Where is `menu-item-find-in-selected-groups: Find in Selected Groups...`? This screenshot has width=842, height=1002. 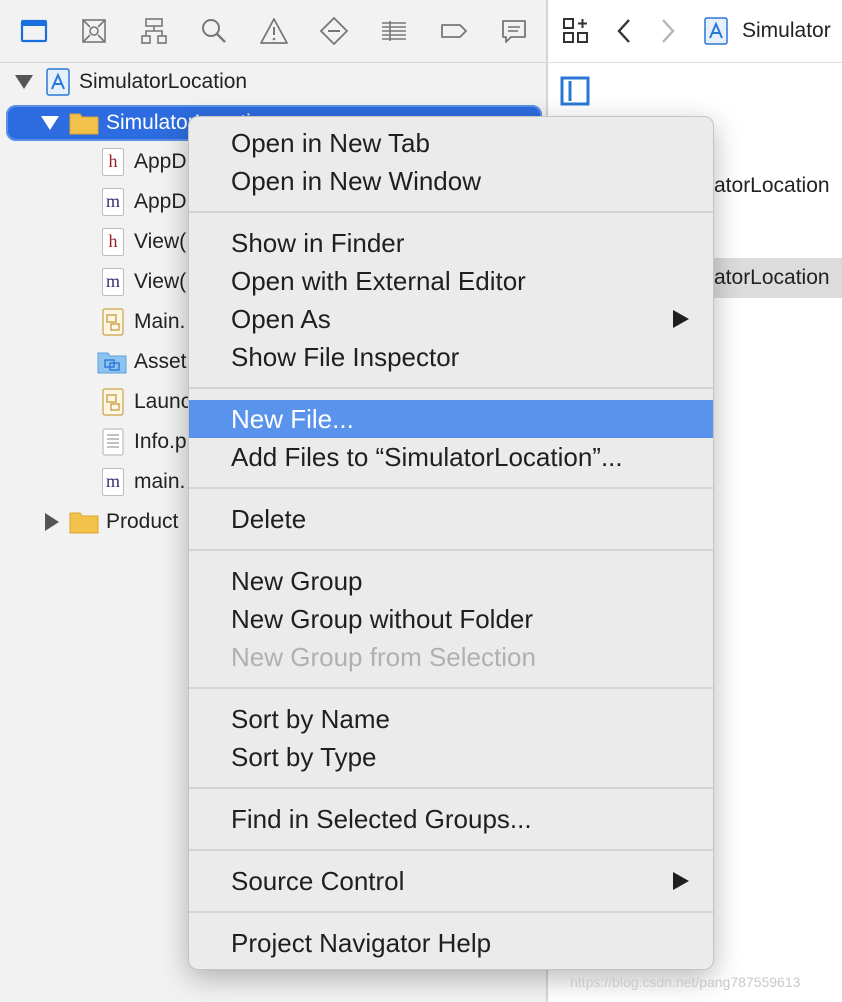
menu-item-find-in-selected-groups: Find in Selected Groups... is located at coordinates (451, 819).